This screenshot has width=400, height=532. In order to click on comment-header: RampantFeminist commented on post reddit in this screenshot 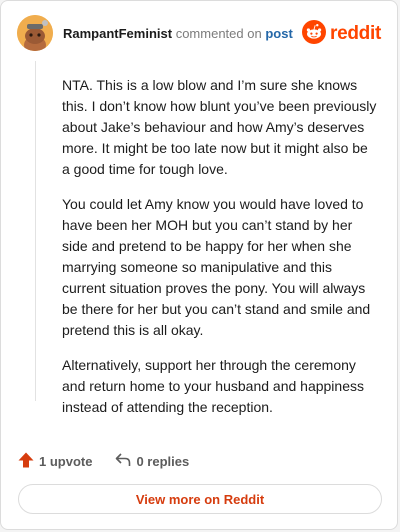, I will do `click(199, 35)`.